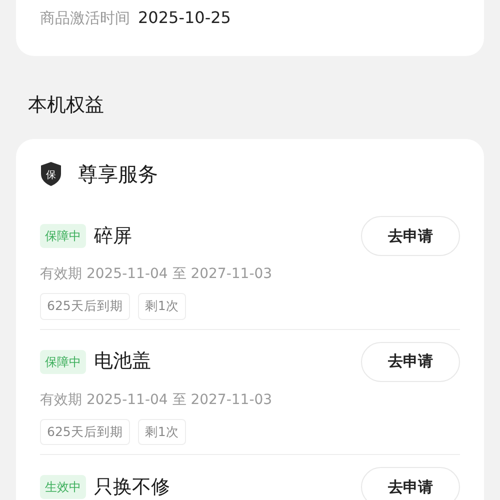  What do you see at coordinates (66, 105) in the screenshot?
I see `section-title: 本机权益` at bounding box center [66, 105].